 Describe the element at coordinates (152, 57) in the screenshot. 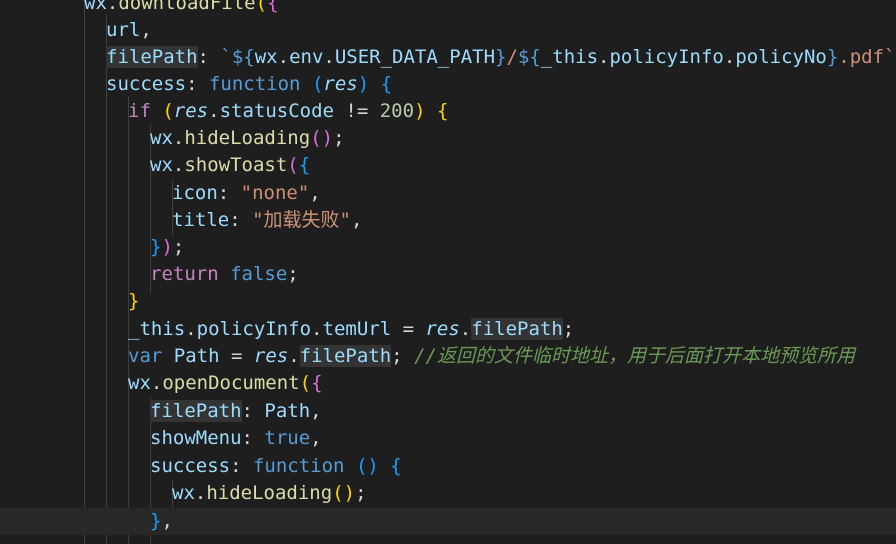

I see `code-token: filePath` at that location.